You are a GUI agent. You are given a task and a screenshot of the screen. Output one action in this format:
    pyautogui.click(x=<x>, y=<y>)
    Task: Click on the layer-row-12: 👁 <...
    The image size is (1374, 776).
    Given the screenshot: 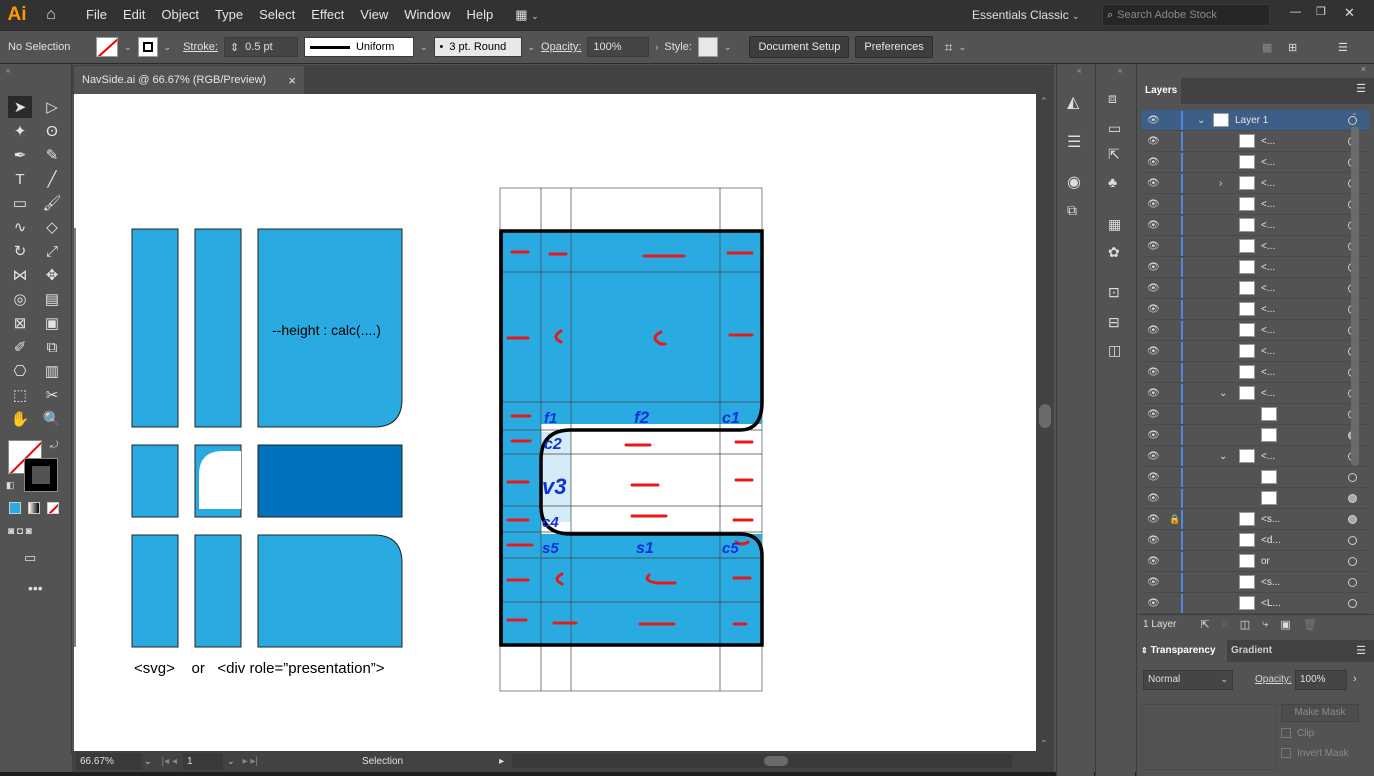 What is the action you would take?
    pyautogui.click(x=1255, y=372)
    